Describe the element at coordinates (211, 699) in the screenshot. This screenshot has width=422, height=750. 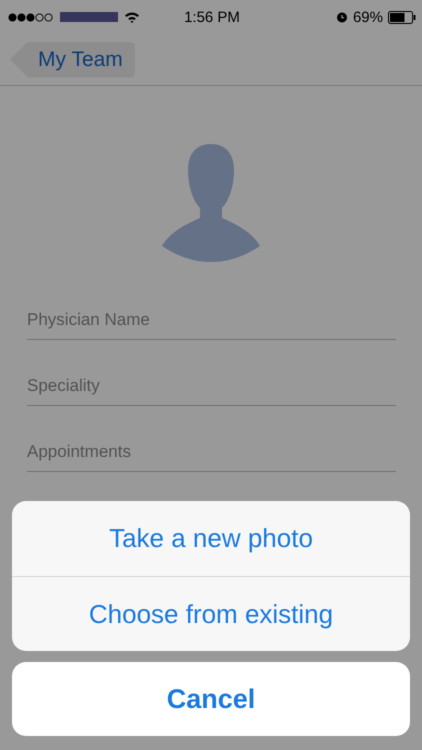
I see `cancel-button: Cancel` at that location.